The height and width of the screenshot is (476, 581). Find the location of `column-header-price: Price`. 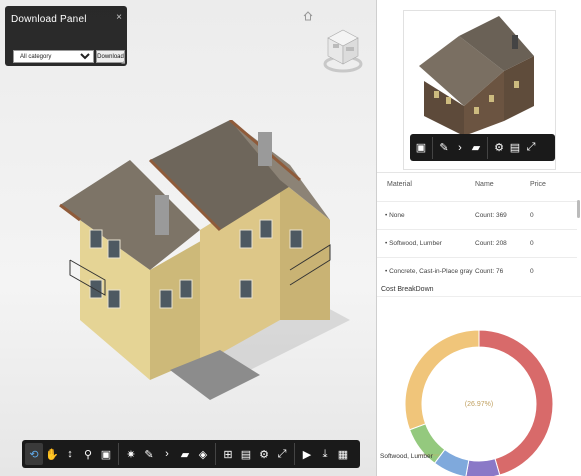

column-header-price: Price is located at coordinates (538, 184).